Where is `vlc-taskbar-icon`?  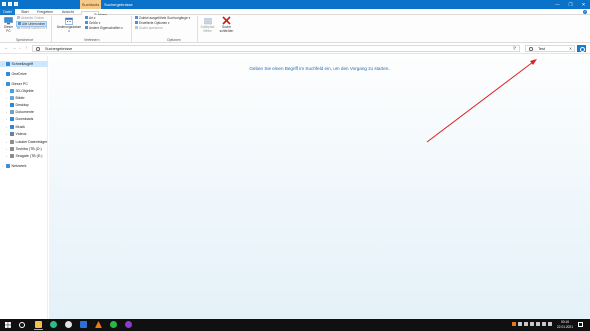 vlc-taskbar-icon is located at coordinates (98, 324).